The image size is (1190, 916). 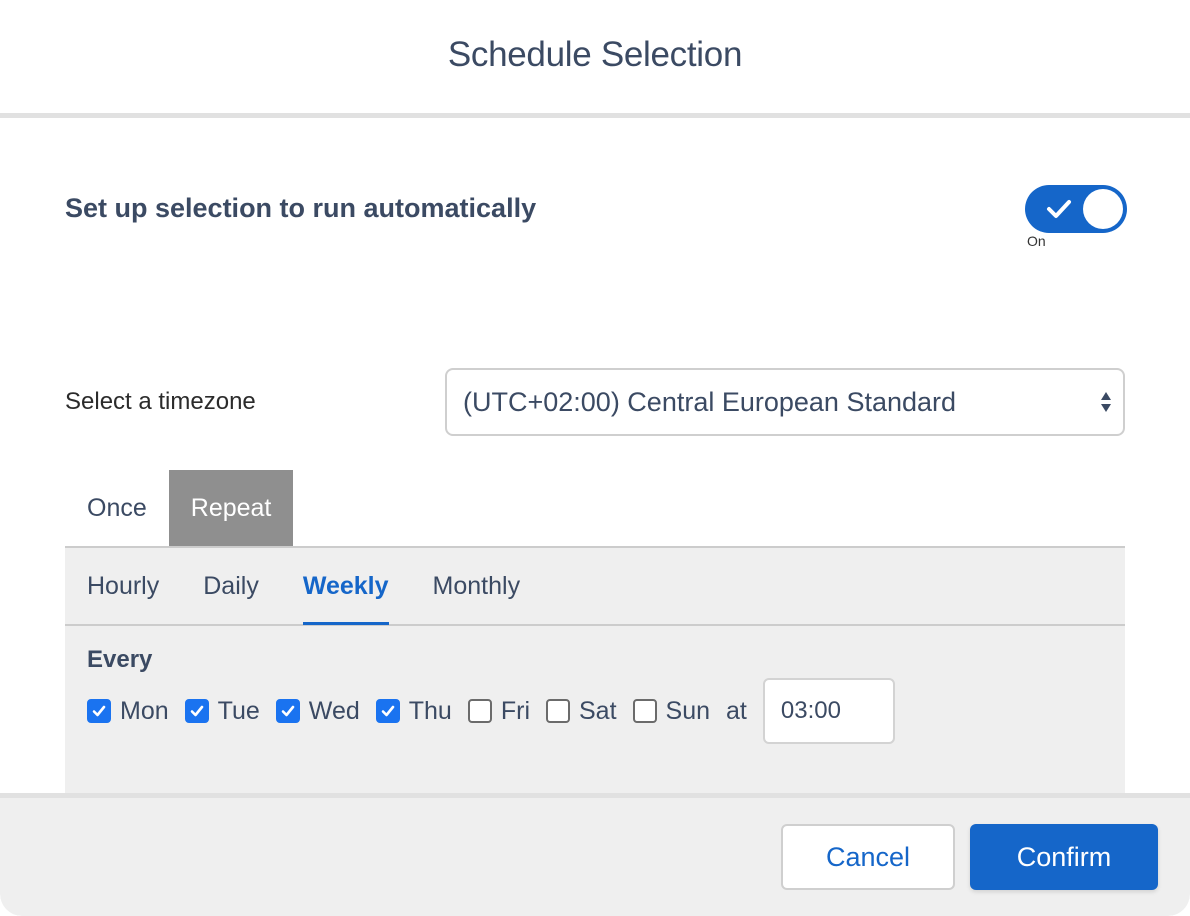 I want to click on automation-label: Set up selection to run automatically, so click(x=301, y=207).